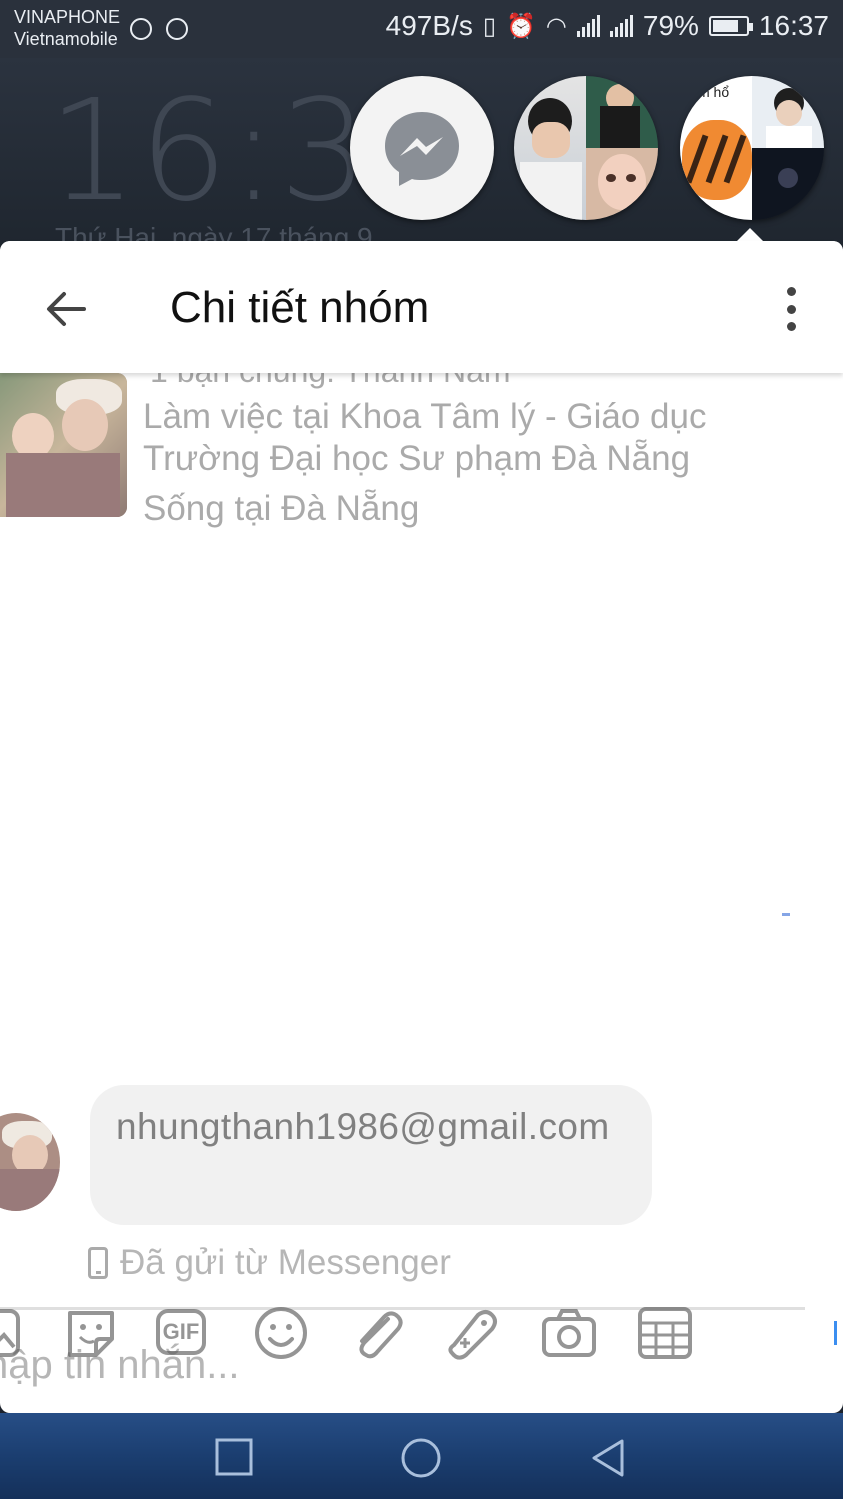 Image resolution: width=843 pixels, height=1499 pixels. What do you see at coordinates (670, 25) in the screenshot?
I see `battery-percent: 79%` at bounding box center [670, 25].